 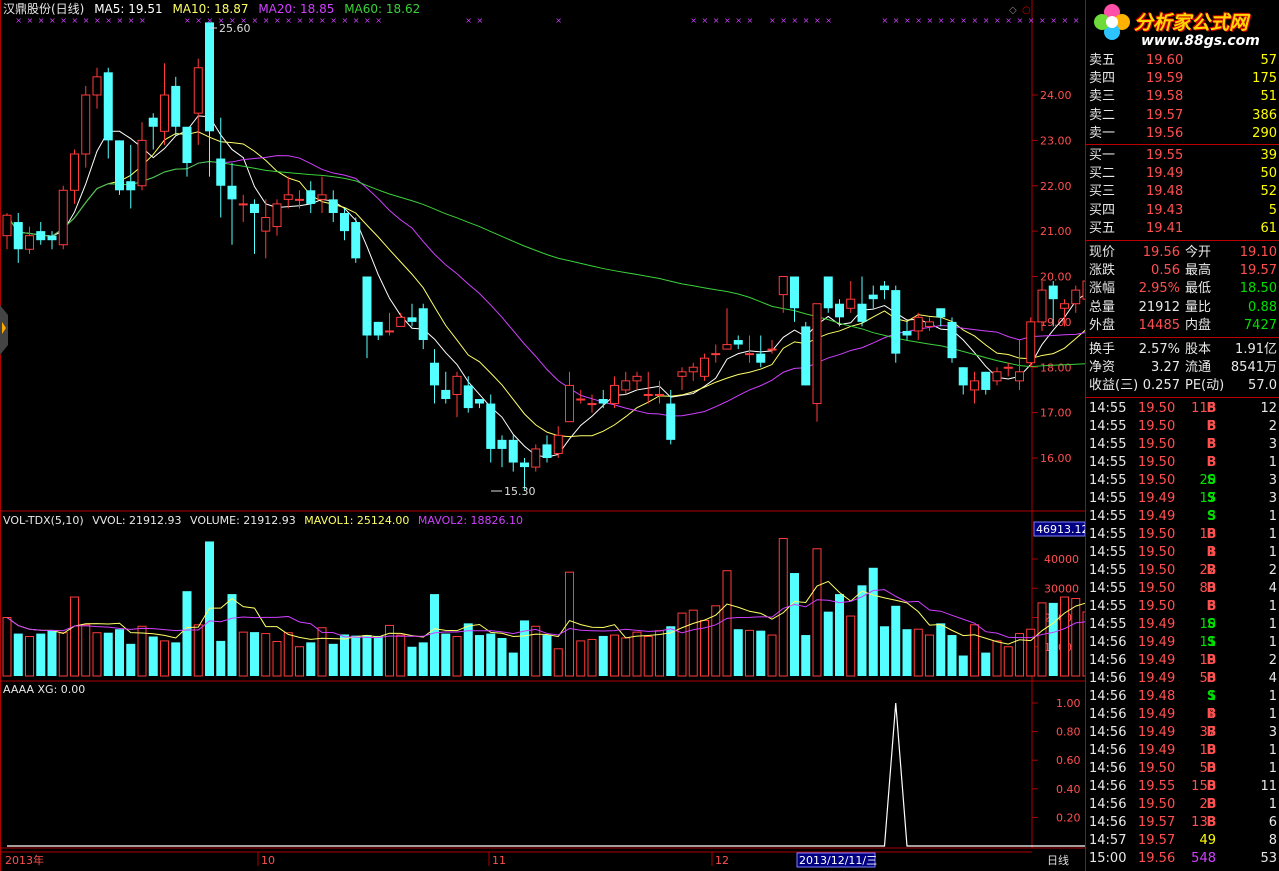 I want to click on indicator-tick-label: 1.00, so click(x=1068, y=703).